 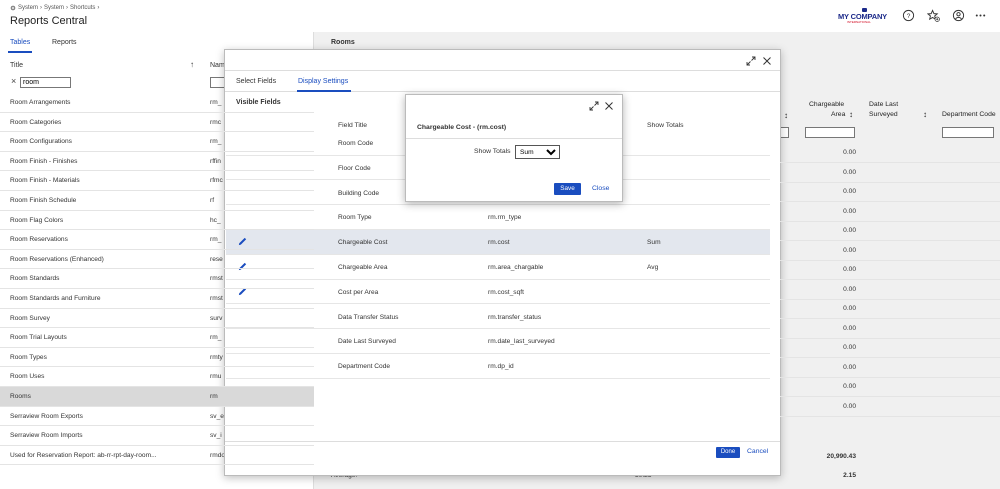 I want to click on dialog-tabs: Select Fields Display Settings, so click(x=502, y=81).